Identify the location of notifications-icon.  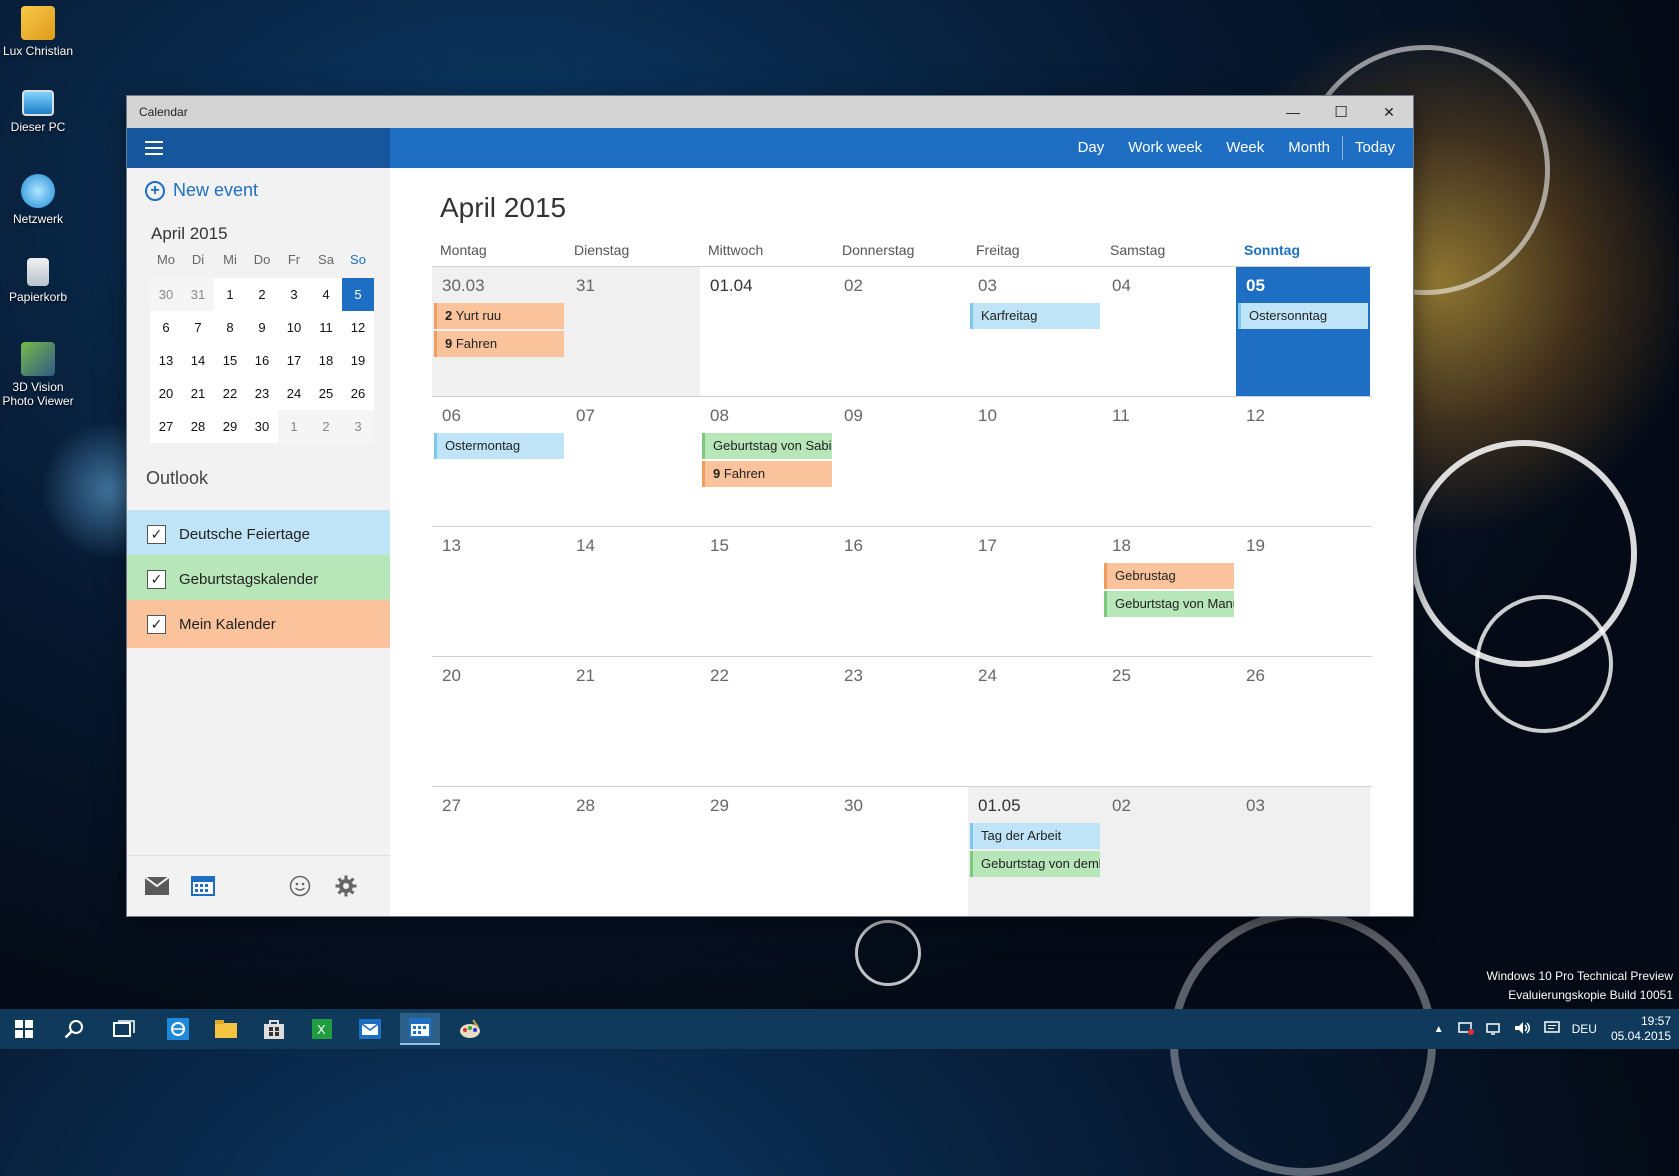
(1551, 1029).